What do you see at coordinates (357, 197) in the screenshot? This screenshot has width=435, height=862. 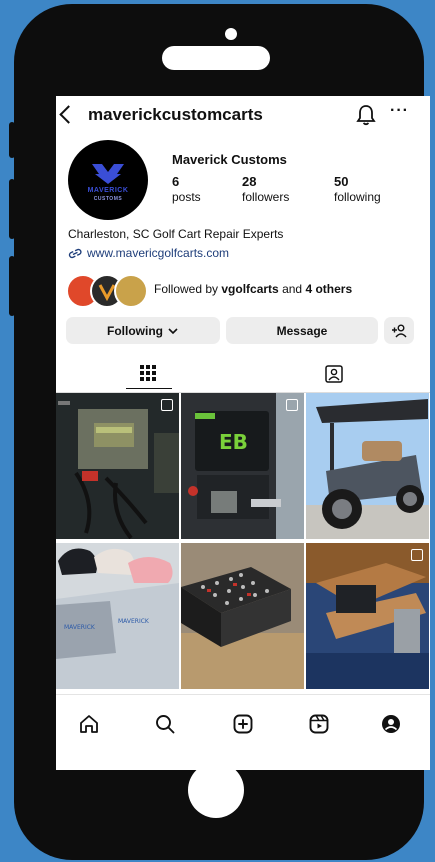 I see `following-label: following` at bounding box center [357, 197].